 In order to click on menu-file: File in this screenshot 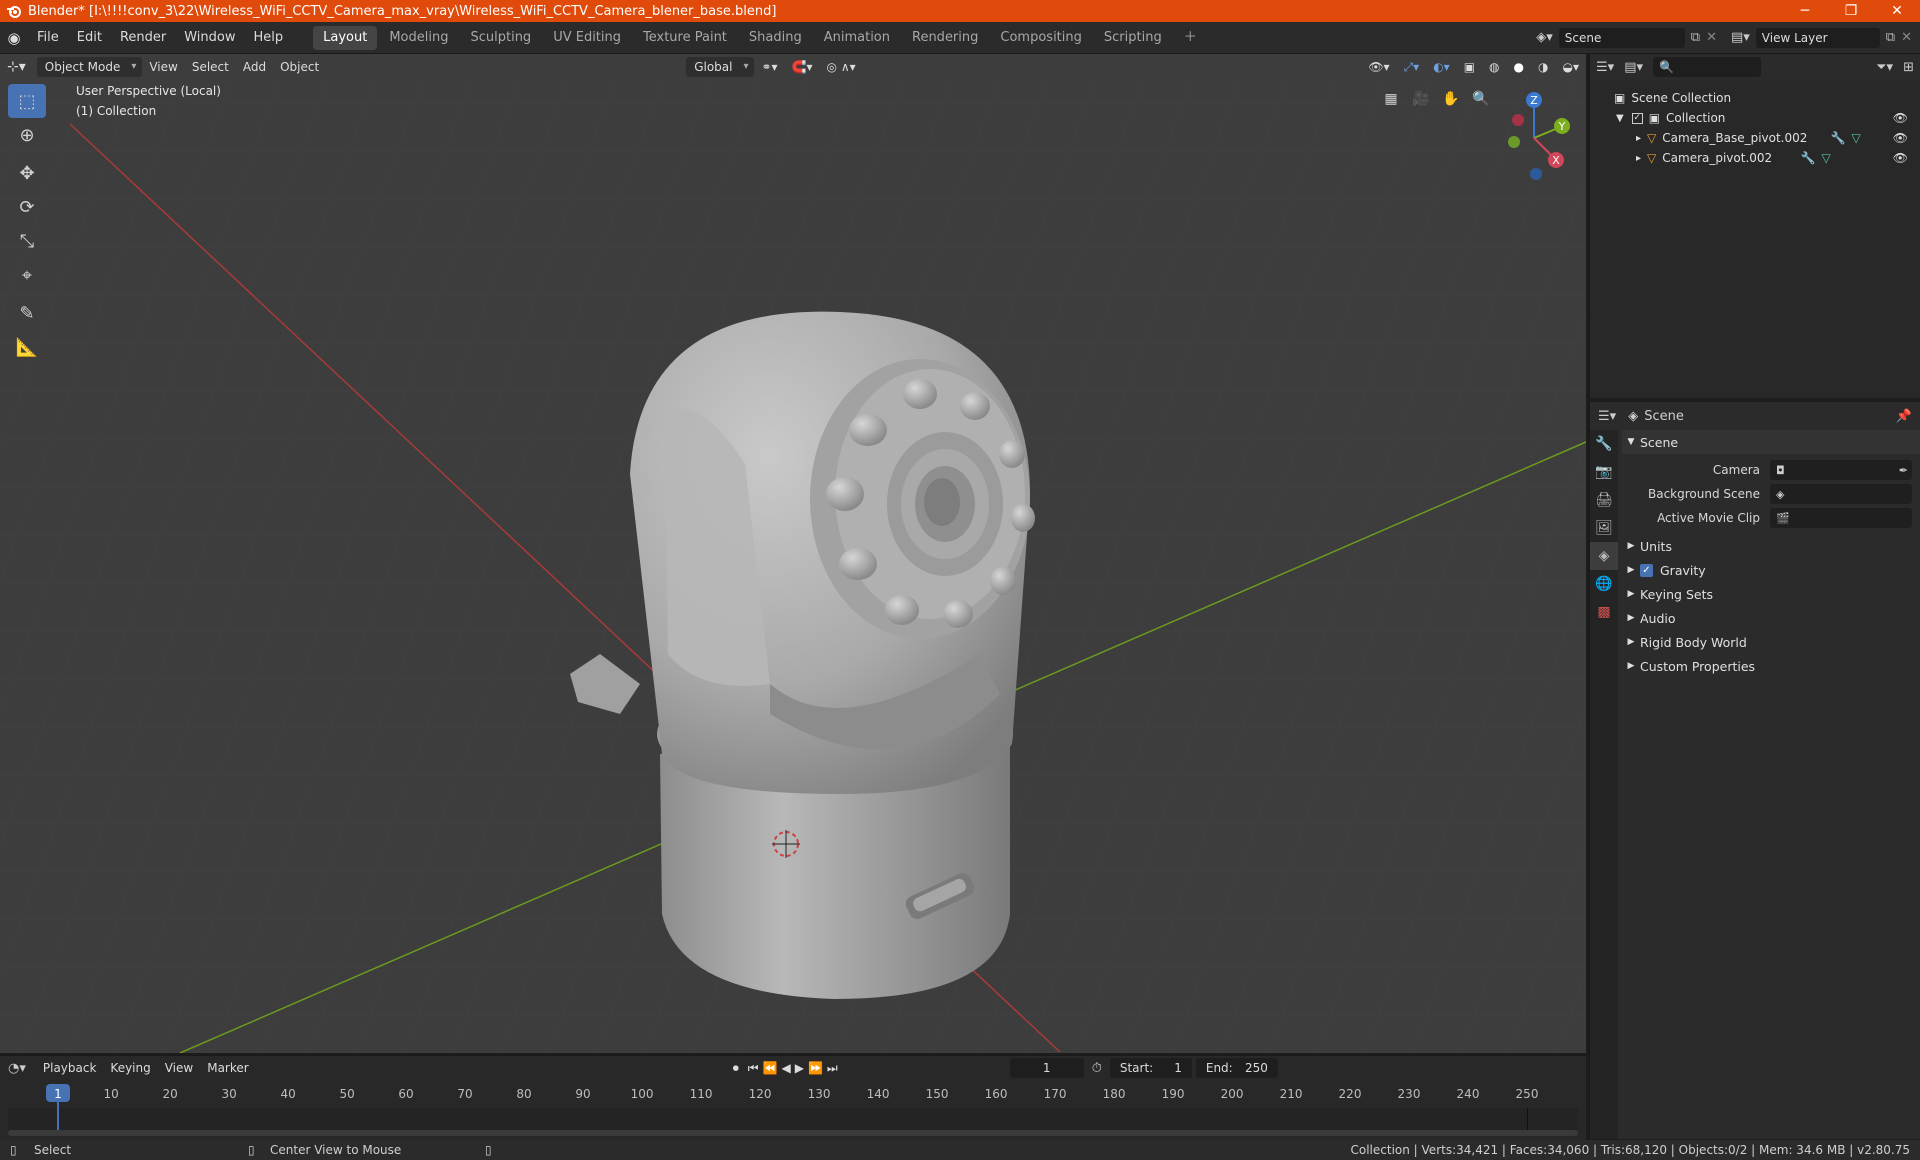, I will do `click(48, 38)`.